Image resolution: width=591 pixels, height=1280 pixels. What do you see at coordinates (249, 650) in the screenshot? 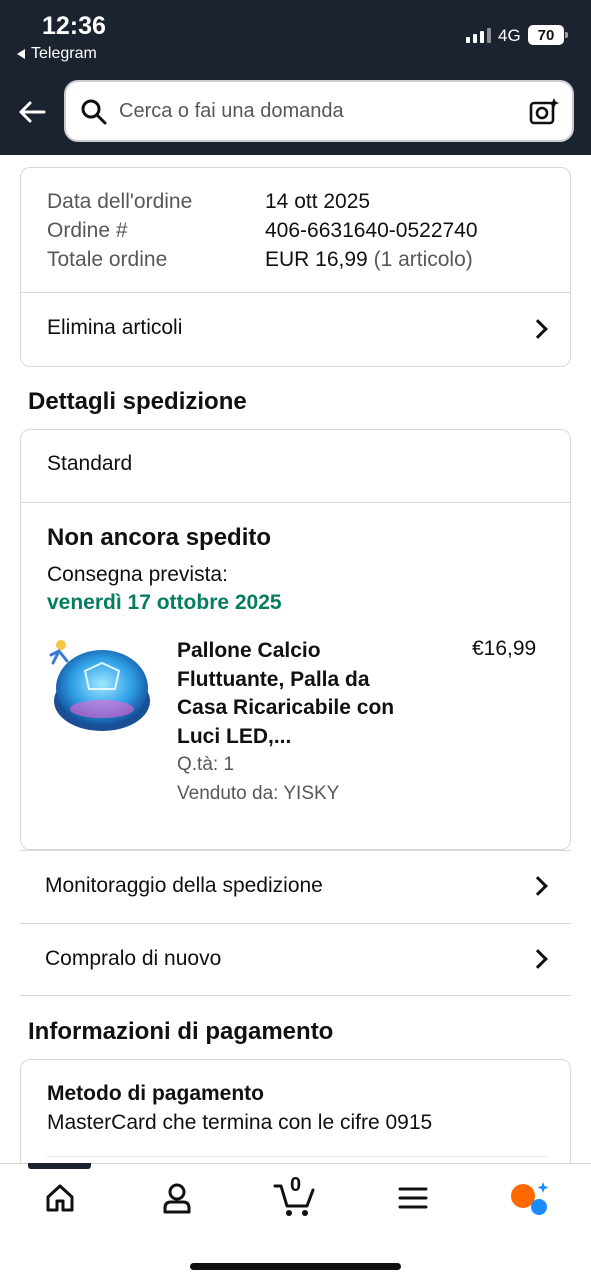
I see `product-title-line: Pallone Calcio` at bounding box center [249, 650].